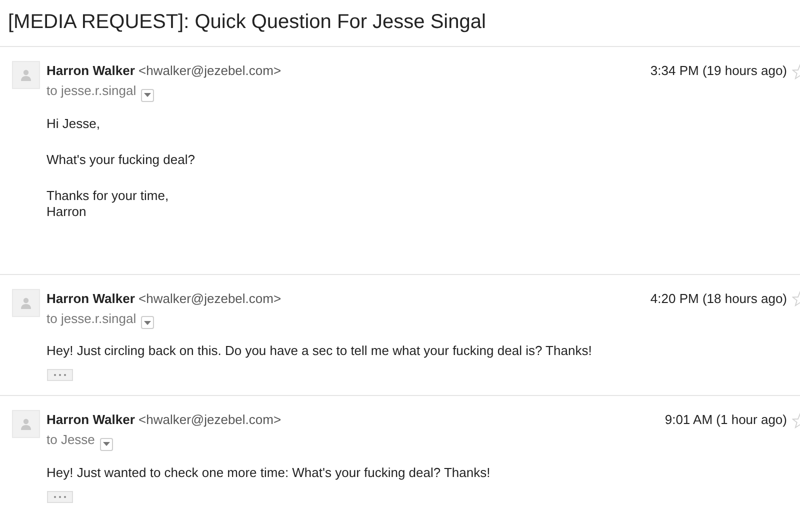 This screenshot has width=800, height=520. What do you see at coordinates (108, 204) in the screenshot?
I see `message-paragraph: Thanks for your time, Harron` at bounding box center [108, 204].